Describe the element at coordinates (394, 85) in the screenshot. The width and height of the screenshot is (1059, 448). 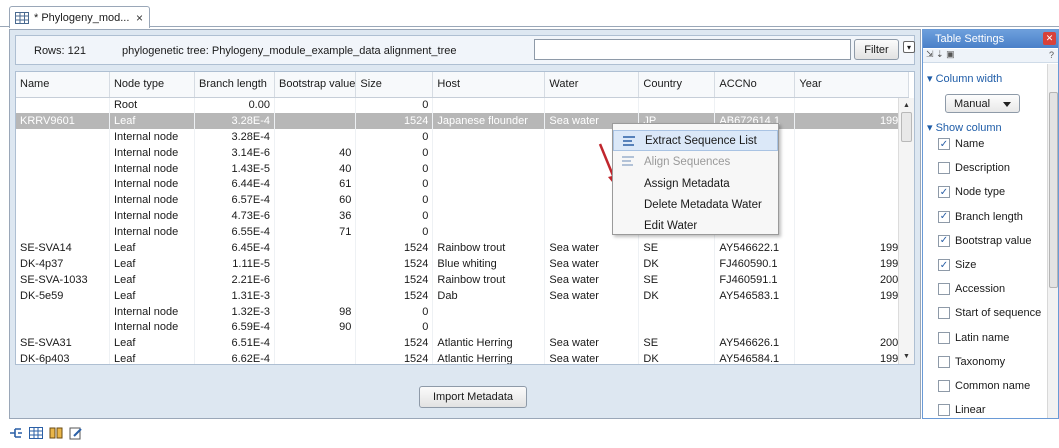
I see `column-header: Size` at that location.